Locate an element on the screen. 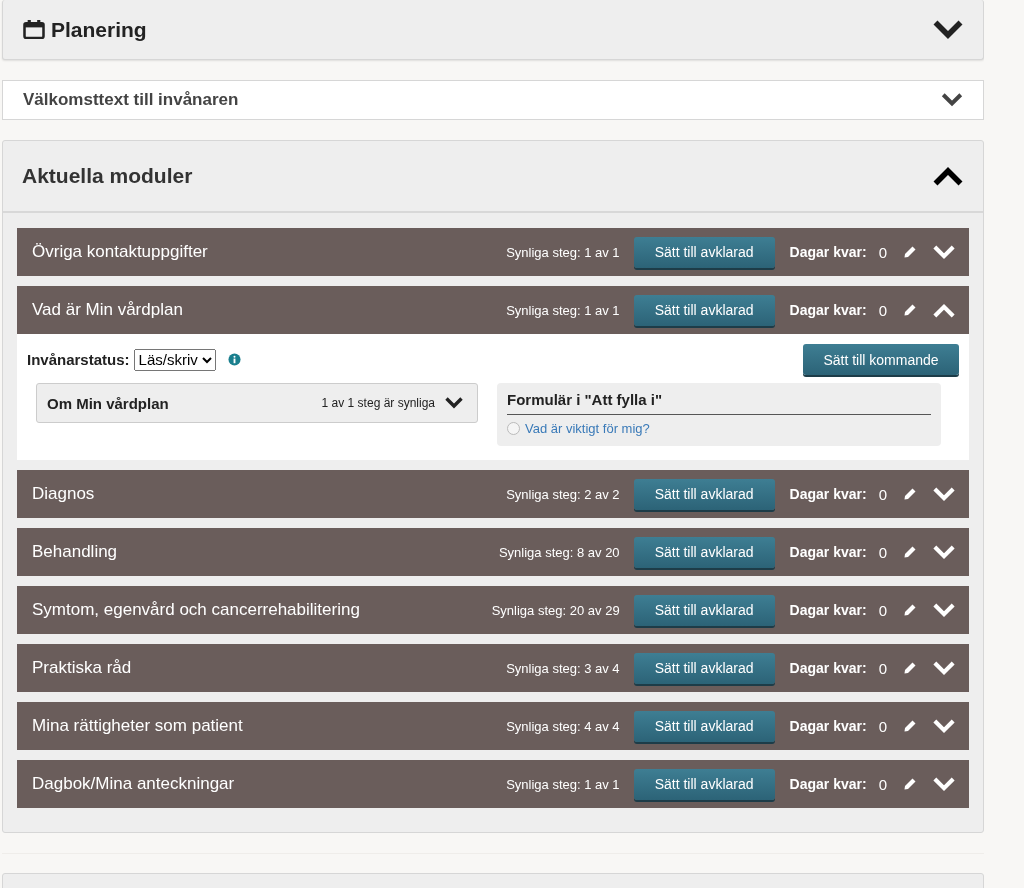 Image resolution: width=1024 pixels, height=888 pixels. module-header: Vad är Min vårdplan Synliga steg: 1 av 1 Sätt till avklarad Dagar kvar: 0 is located at coordinates (493, 310).